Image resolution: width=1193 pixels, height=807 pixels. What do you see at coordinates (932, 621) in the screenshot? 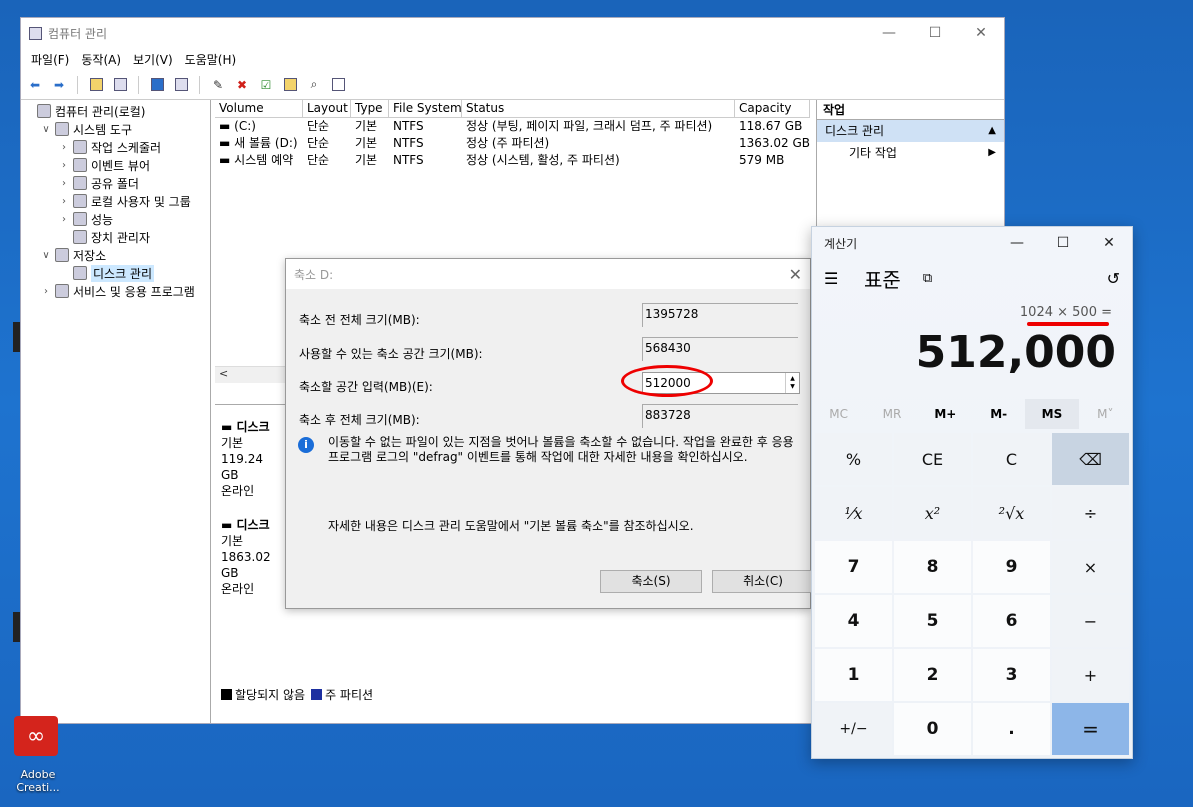
I see `digit-5-button: 5` at bounding box center [932, 621].